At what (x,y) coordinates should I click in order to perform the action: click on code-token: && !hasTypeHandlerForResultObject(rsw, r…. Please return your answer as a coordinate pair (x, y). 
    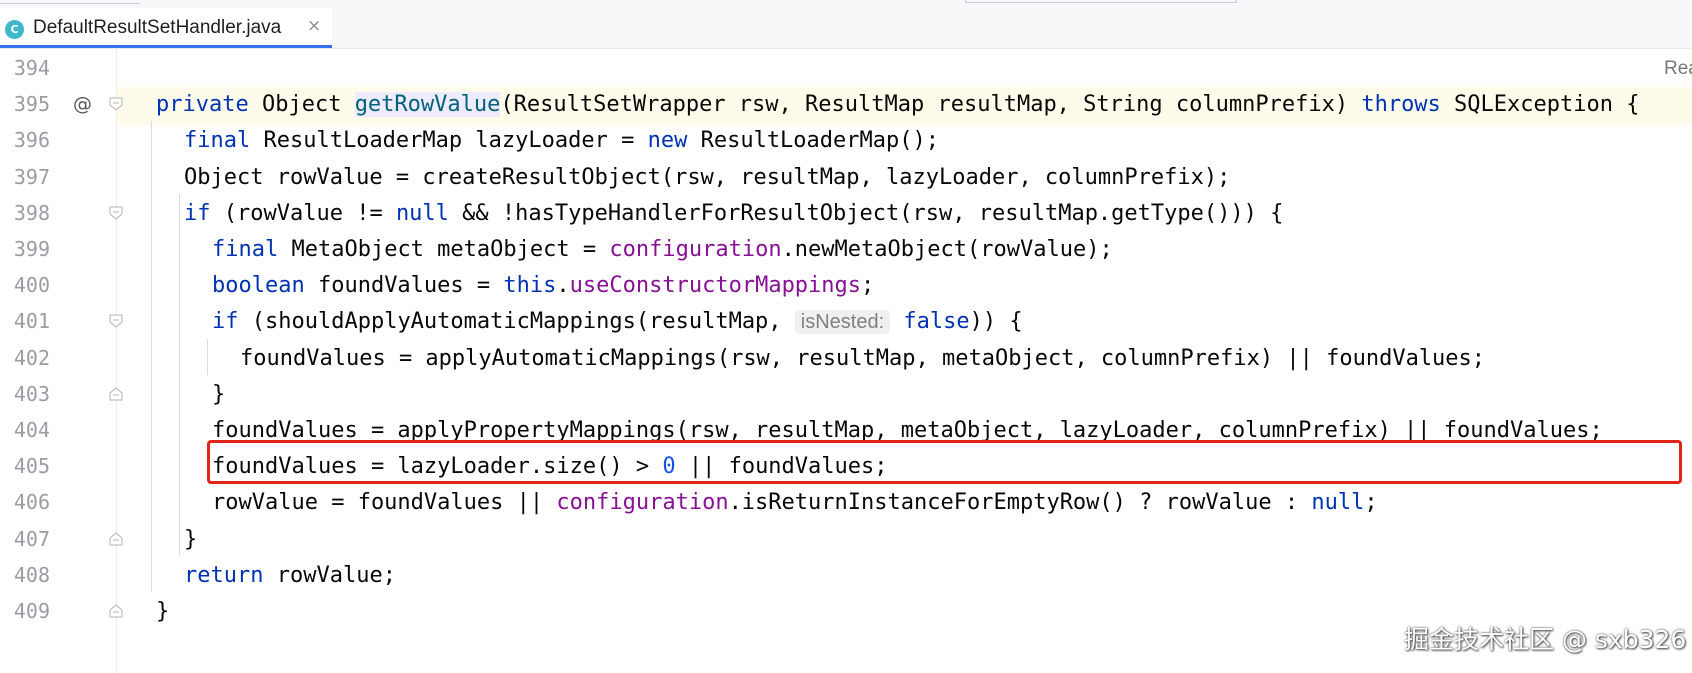
    Looking at the image, I should click on (866, 213).